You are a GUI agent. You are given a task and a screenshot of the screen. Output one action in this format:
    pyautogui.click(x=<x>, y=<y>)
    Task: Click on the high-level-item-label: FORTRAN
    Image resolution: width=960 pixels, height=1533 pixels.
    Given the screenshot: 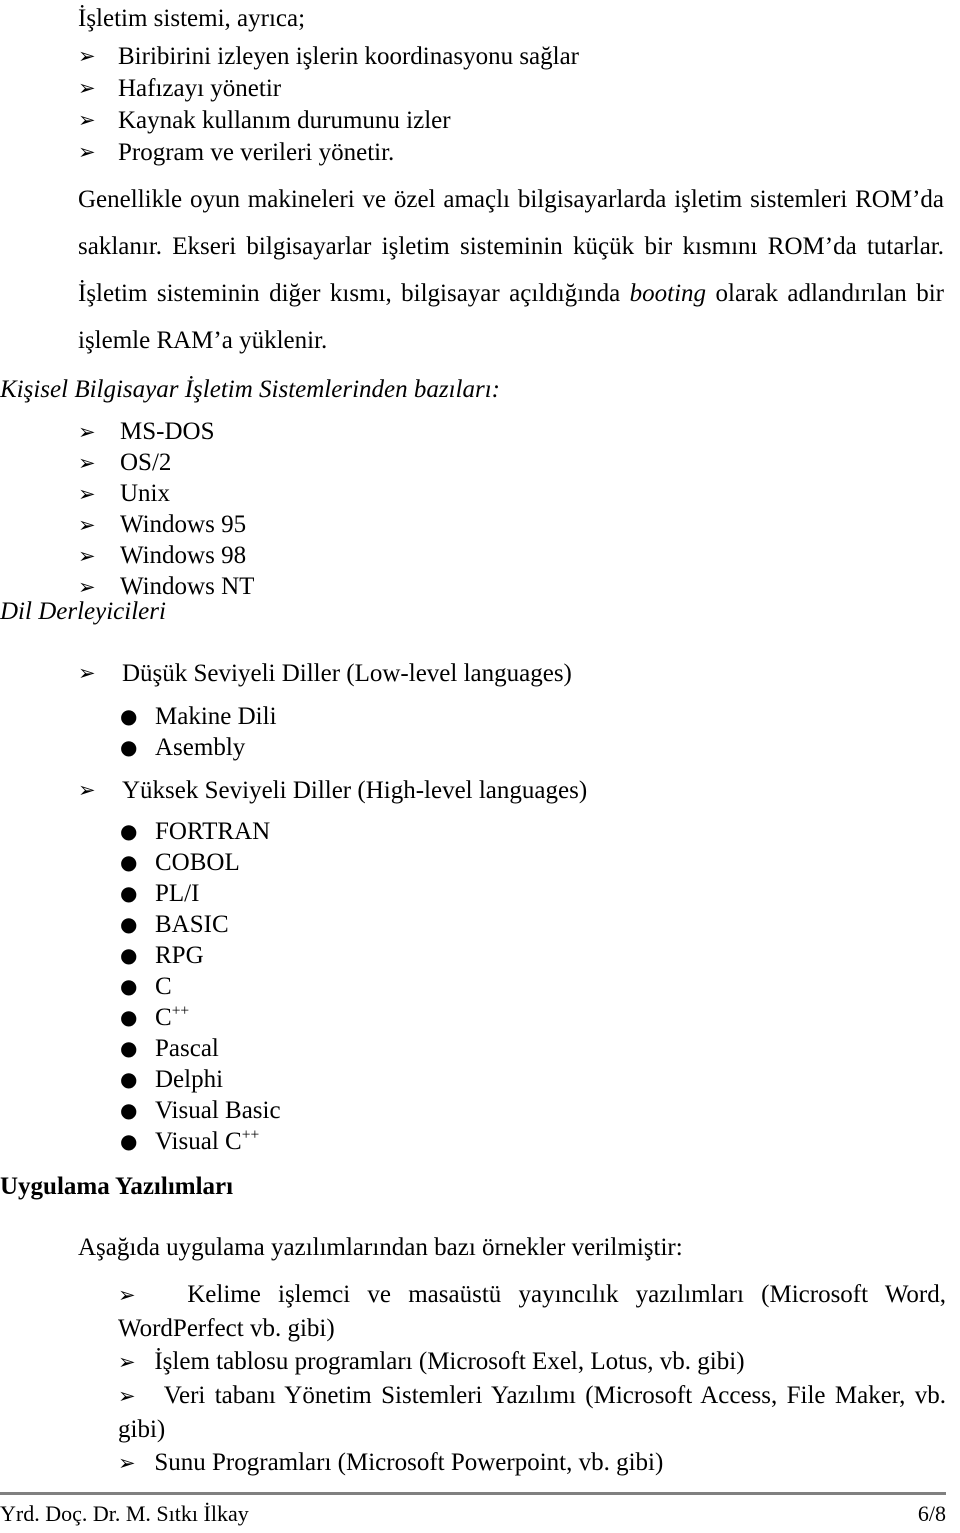 What is the action you would take?
    pyautogui.click(x=213, y=831)
    